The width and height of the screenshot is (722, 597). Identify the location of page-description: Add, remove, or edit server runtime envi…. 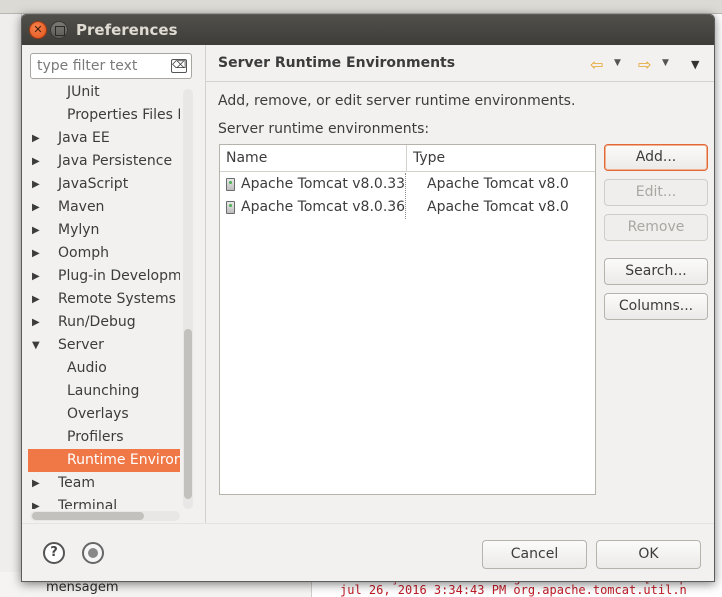
(397, 101).